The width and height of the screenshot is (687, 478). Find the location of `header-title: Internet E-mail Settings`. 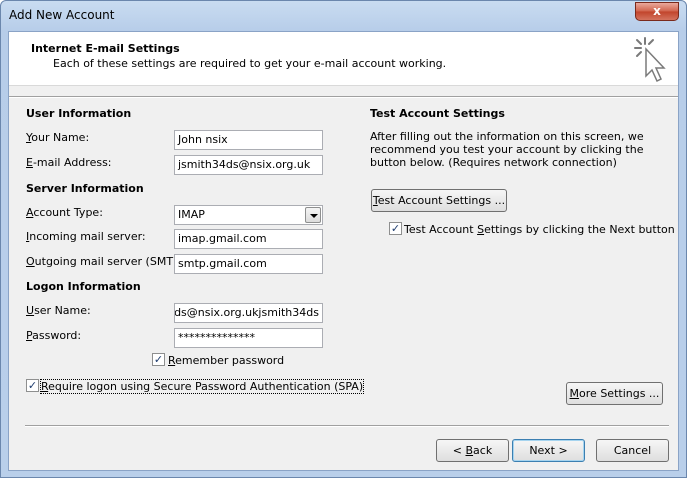

header-title: Internet E-mail Settings is located at coordinates (105, 48).